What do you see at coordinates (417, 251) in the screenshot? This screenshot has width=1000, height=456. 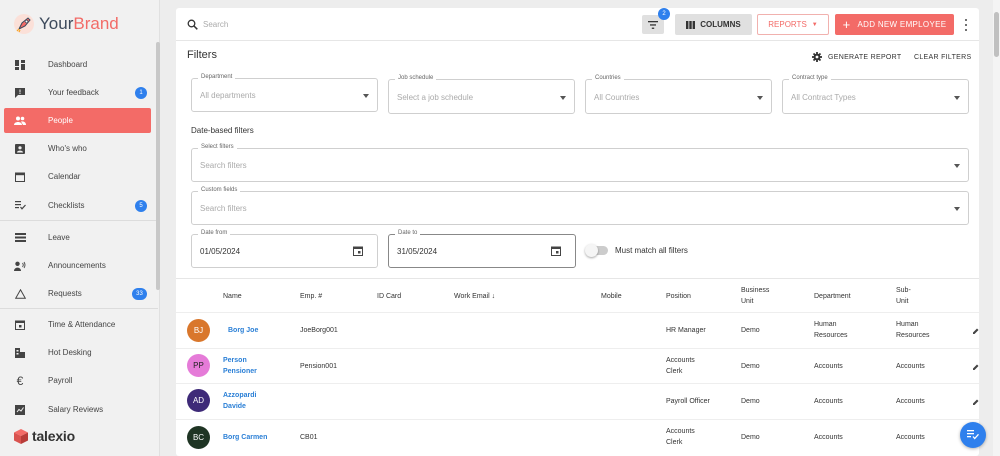 I see `date-to-value: 31/05/2024` at bounding box center [417, 251].